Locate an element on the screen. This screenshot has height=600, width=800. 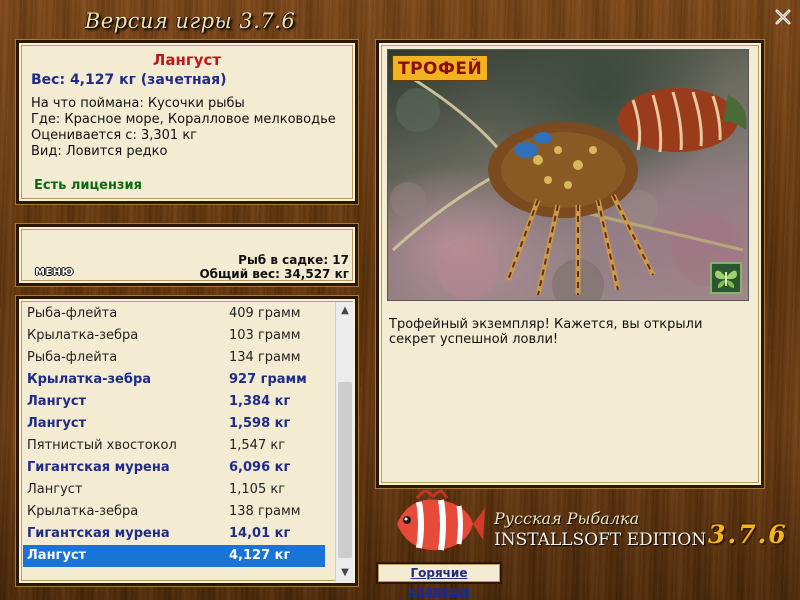
catch-row-weight: 1,547 кг is located at coordinates (257, 445).